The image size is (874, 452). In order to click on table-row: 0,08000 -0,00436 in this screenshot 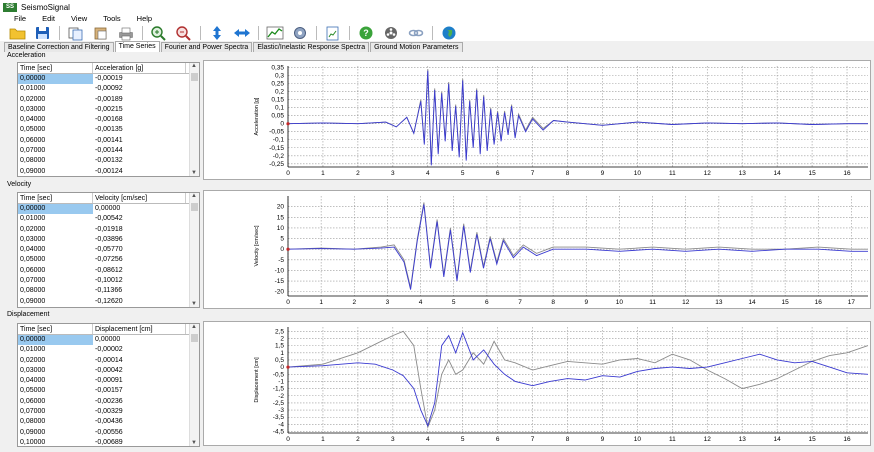, I will do `click(108, 422)`.